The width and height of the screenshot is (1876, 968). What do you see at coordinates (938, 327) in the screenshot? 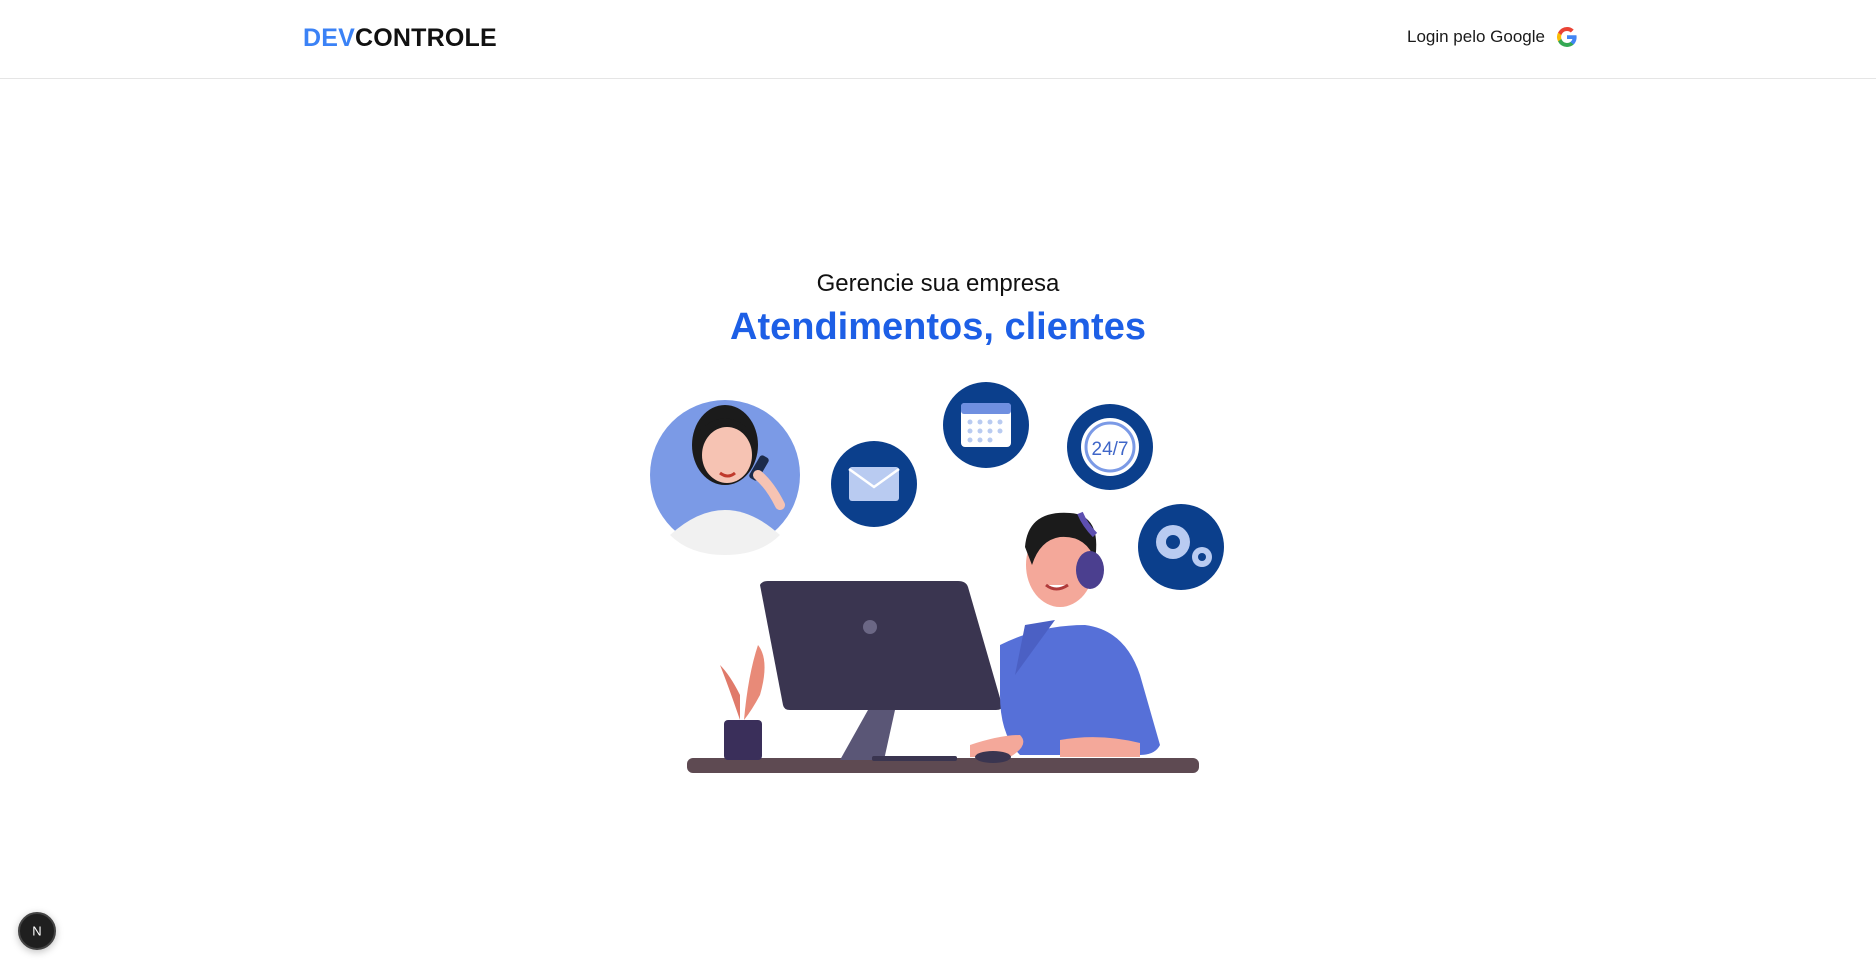
I see `hero-title: Atendimentos, clientes` at bounding box center [938, 327].